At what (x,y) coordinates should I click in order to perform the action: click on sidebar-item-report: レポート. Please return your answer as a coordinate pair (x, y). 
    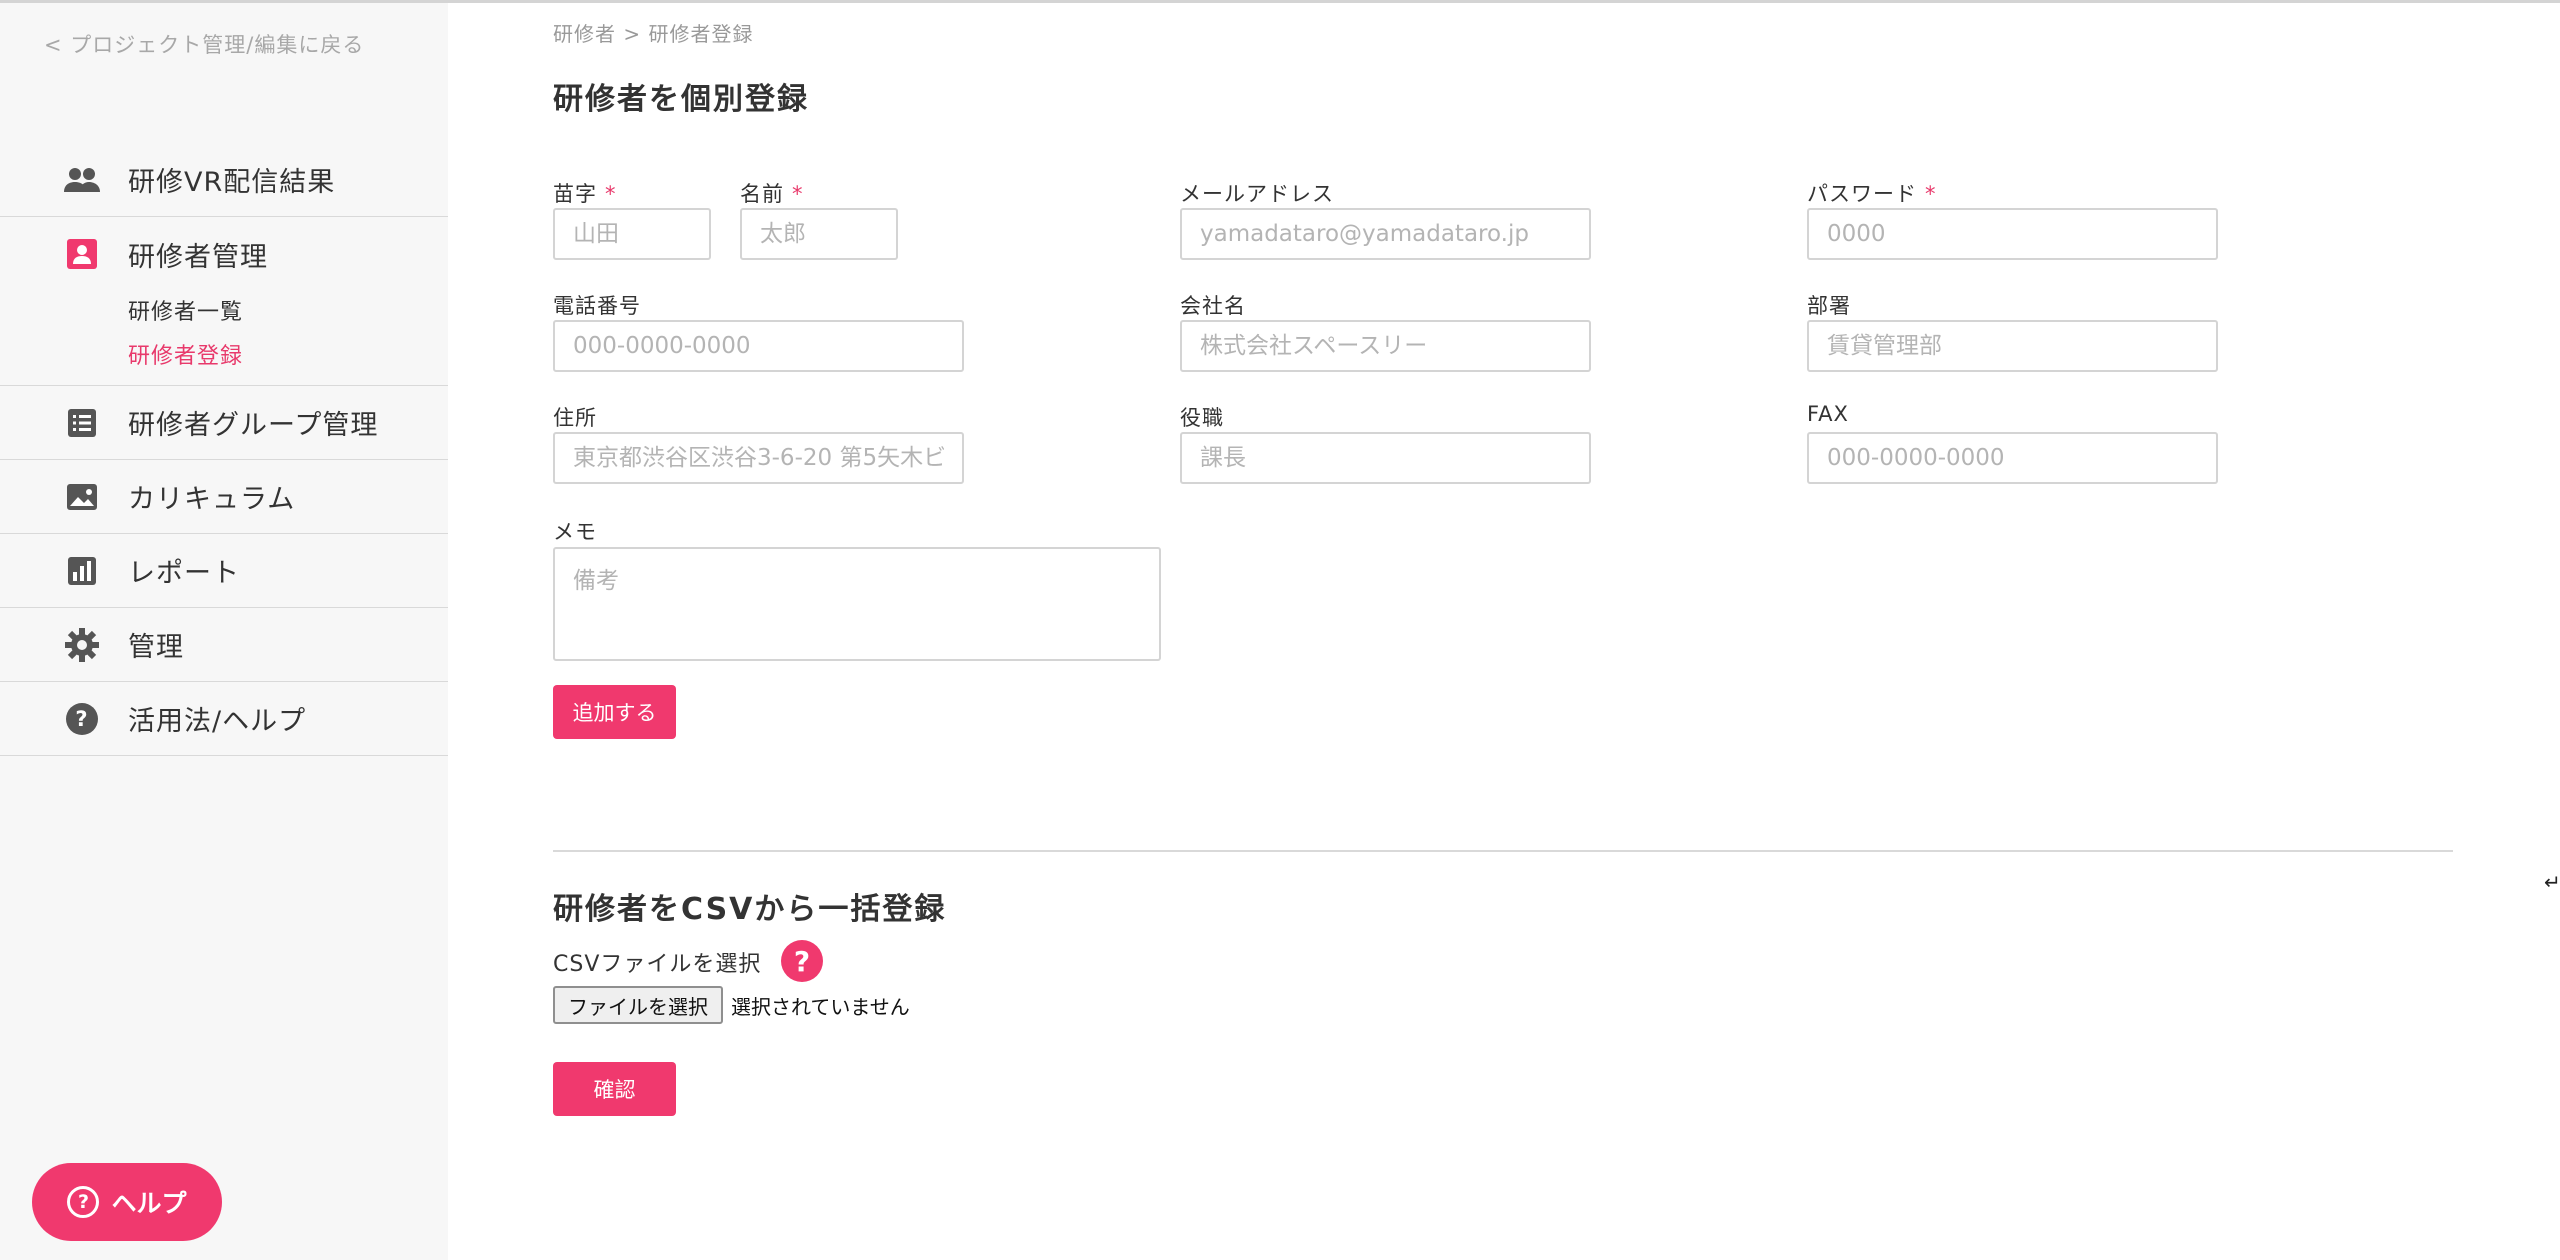
    Looking at the image, I should click on (224, 571).